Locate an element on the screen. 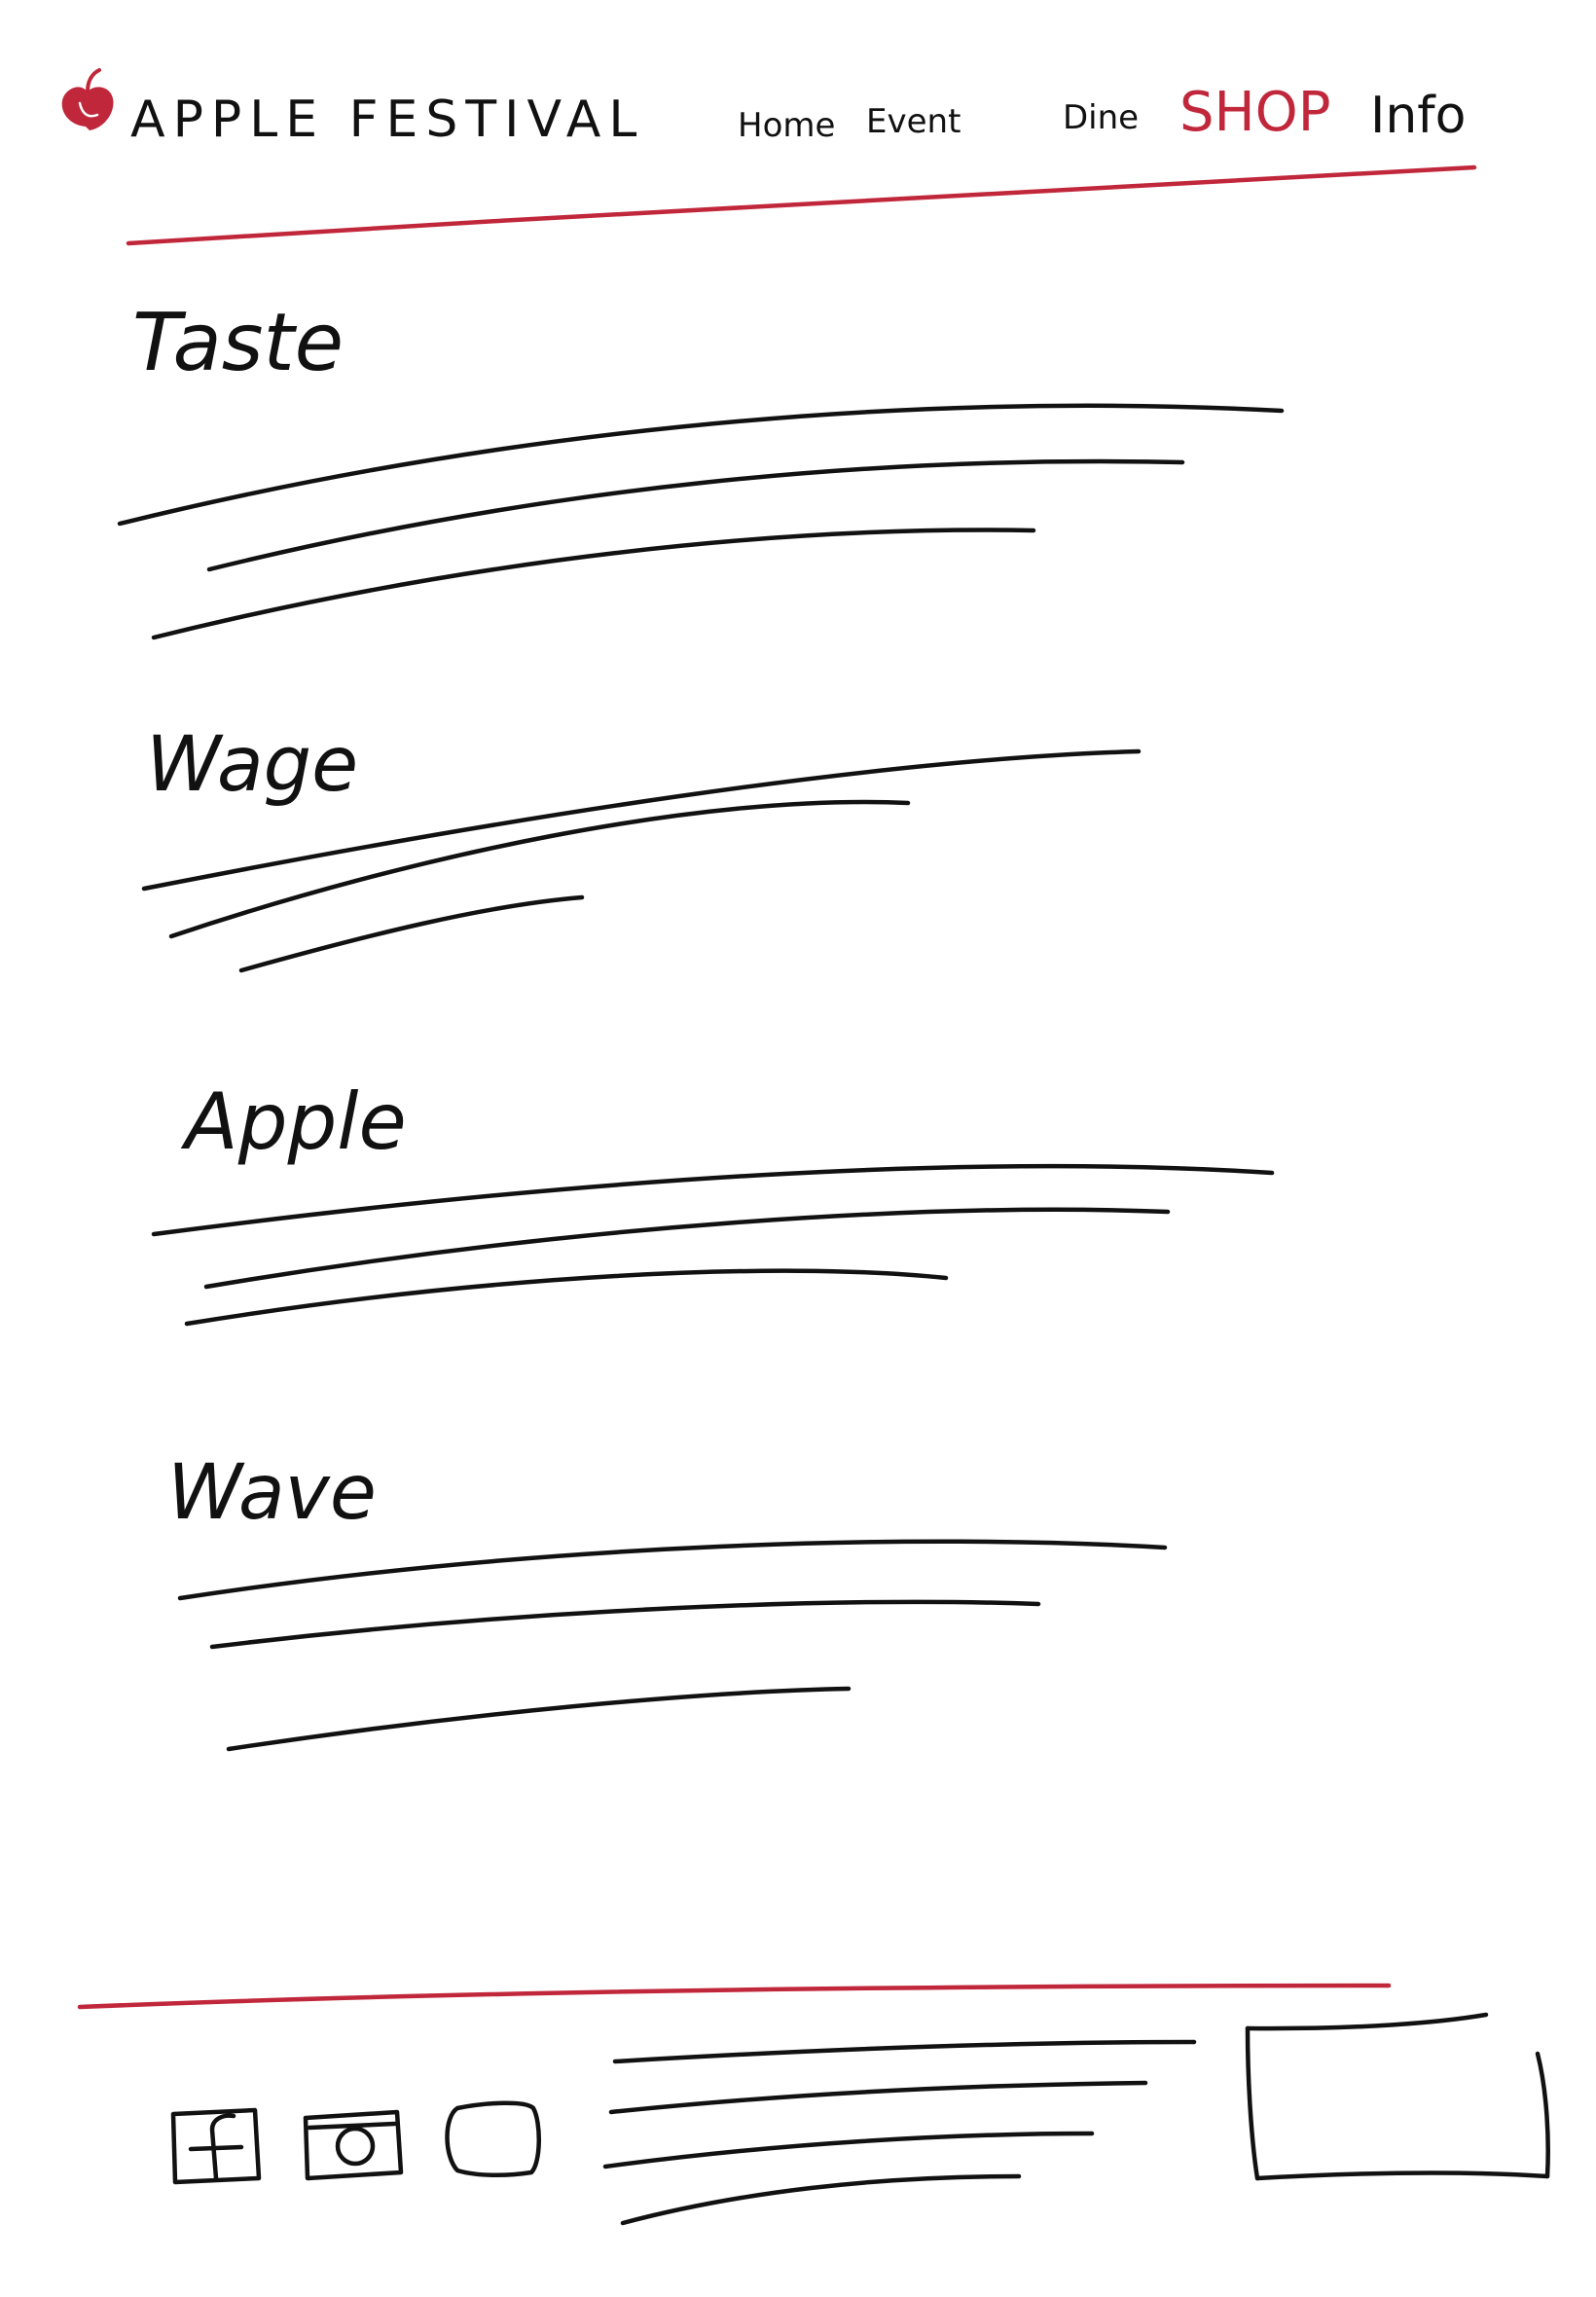  chat-icon is located at coordinates (493, 2139).